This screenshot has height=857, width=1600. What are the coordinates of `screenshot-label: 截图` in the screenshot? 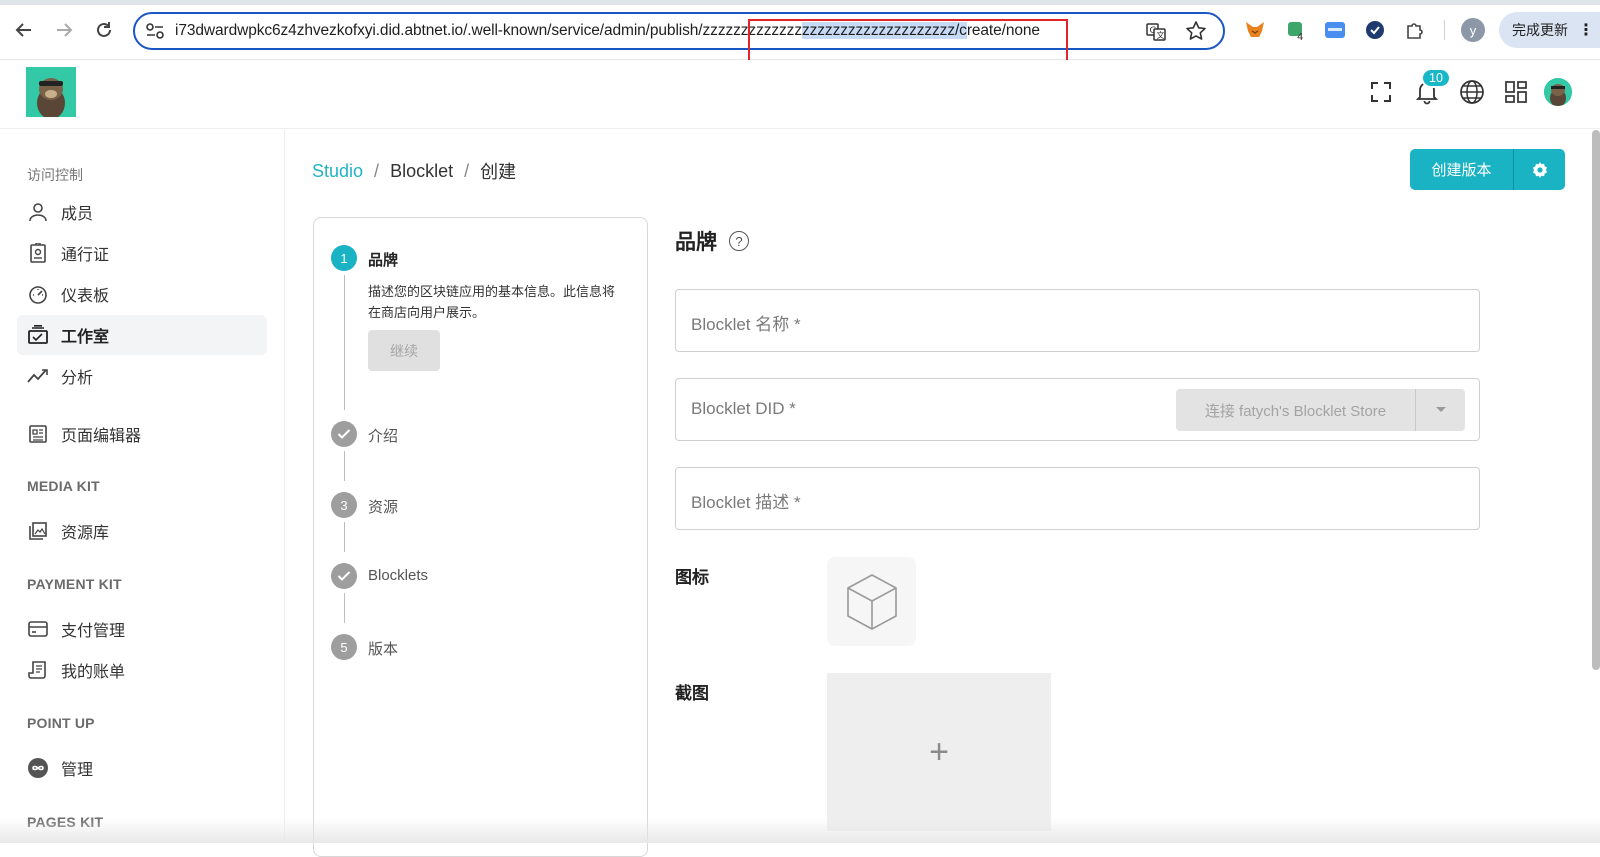 It's located at (692, 693).